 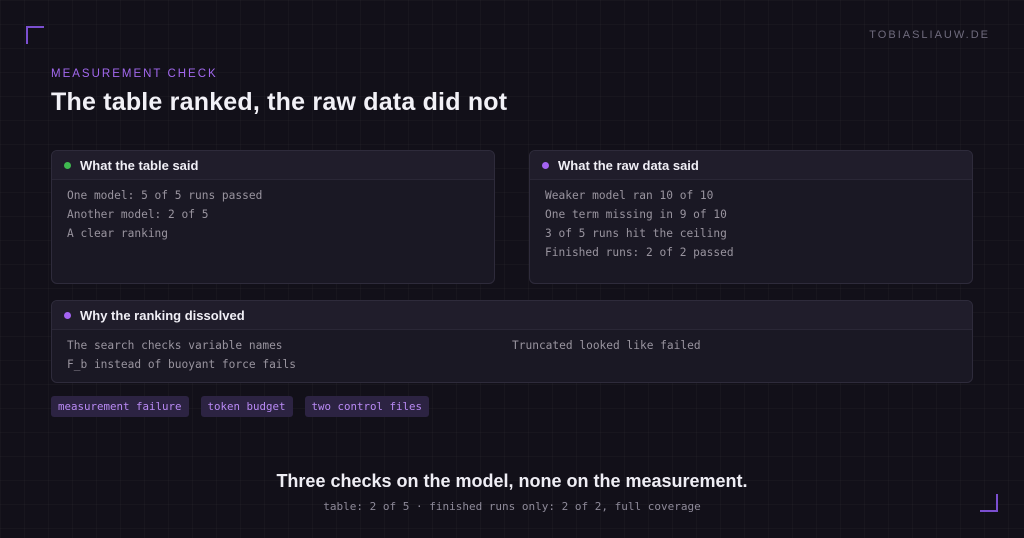 I want to click on page-title: The table ranked, the raw data did not, so click(x=279, y=102).